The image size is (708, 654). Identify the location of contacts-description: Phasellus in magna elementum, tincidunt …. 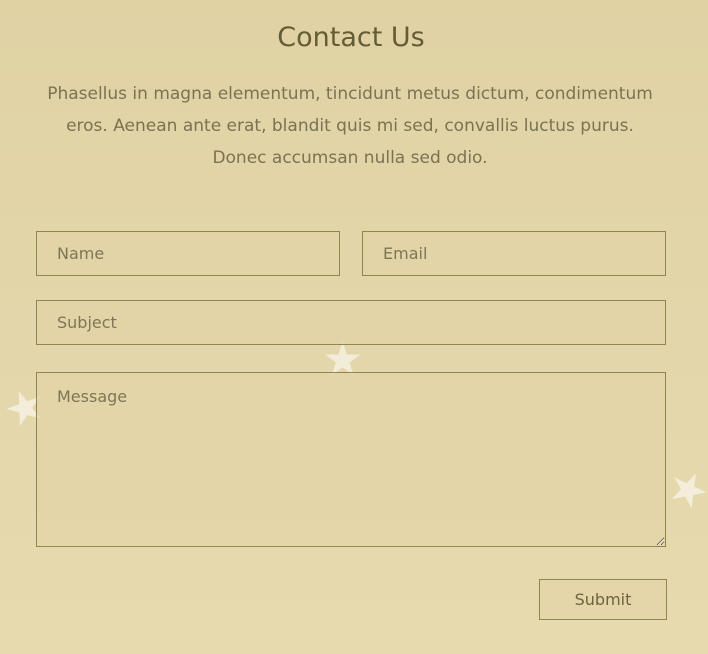
(350, 126).